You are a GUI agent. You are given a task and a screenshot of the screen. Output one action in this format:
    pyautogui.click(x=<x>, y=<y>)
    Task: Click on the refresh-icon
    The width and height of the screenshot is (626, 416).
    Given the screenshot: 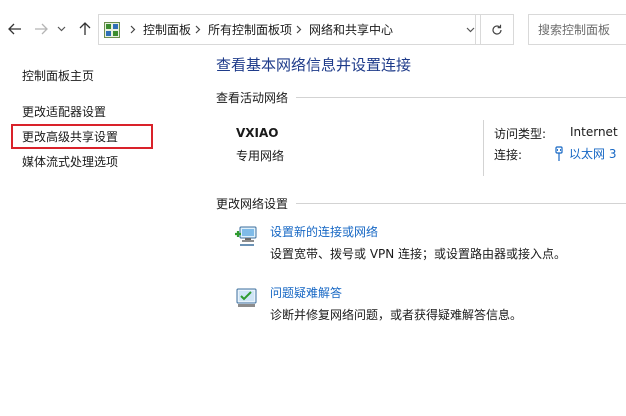 What is the action you would take?
    pyautogui.click(x=497, y=29)
    